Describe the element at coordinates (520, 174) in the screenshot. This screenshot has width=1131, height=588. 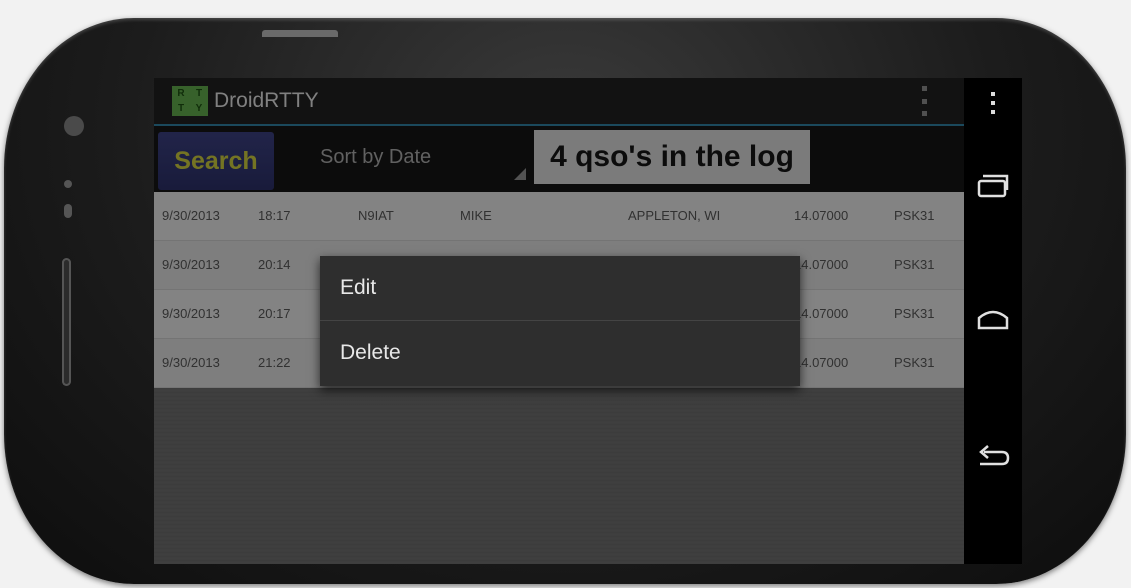
I see `spinner-arrow-icon` at that location.